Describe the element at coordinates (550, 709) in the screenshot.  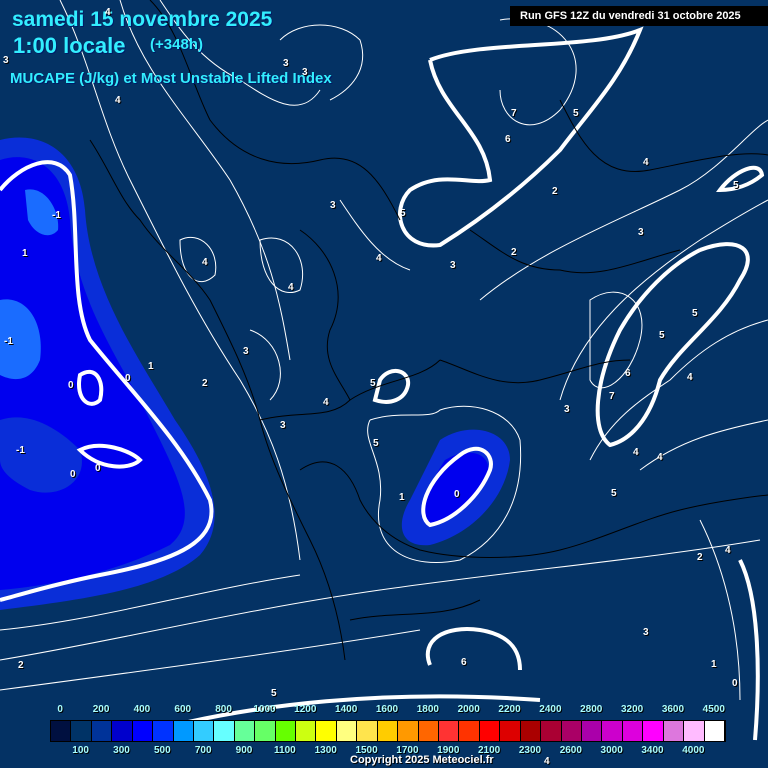
I see `legend-label: 2400` at that location.